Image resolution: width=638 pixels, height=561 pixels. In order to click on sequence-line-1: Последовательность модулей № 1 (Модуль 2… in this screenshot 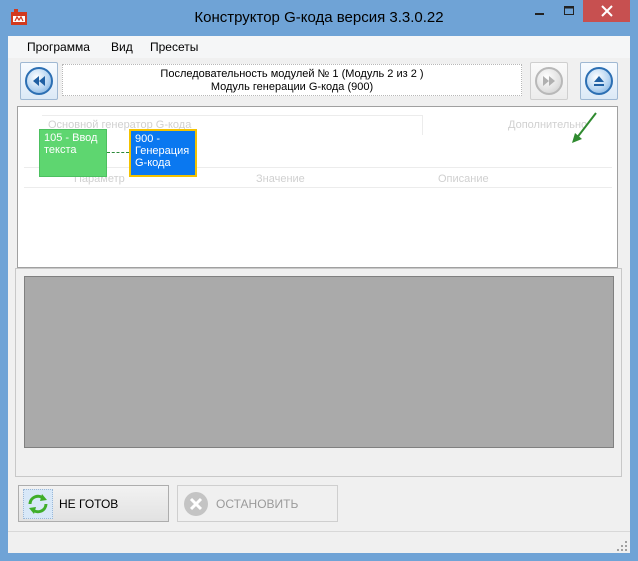, I will do `click(292, 74)`.